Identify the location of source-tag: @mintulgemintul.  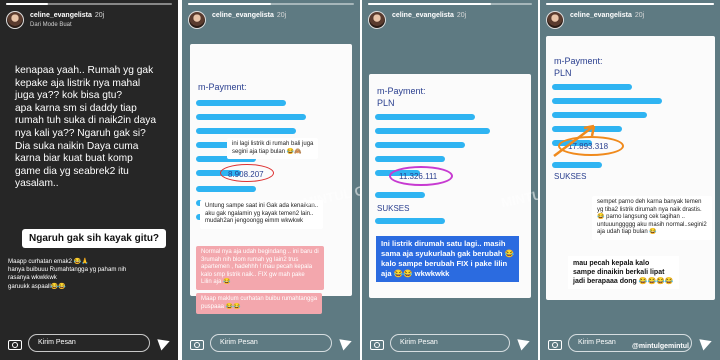
(660, 346).